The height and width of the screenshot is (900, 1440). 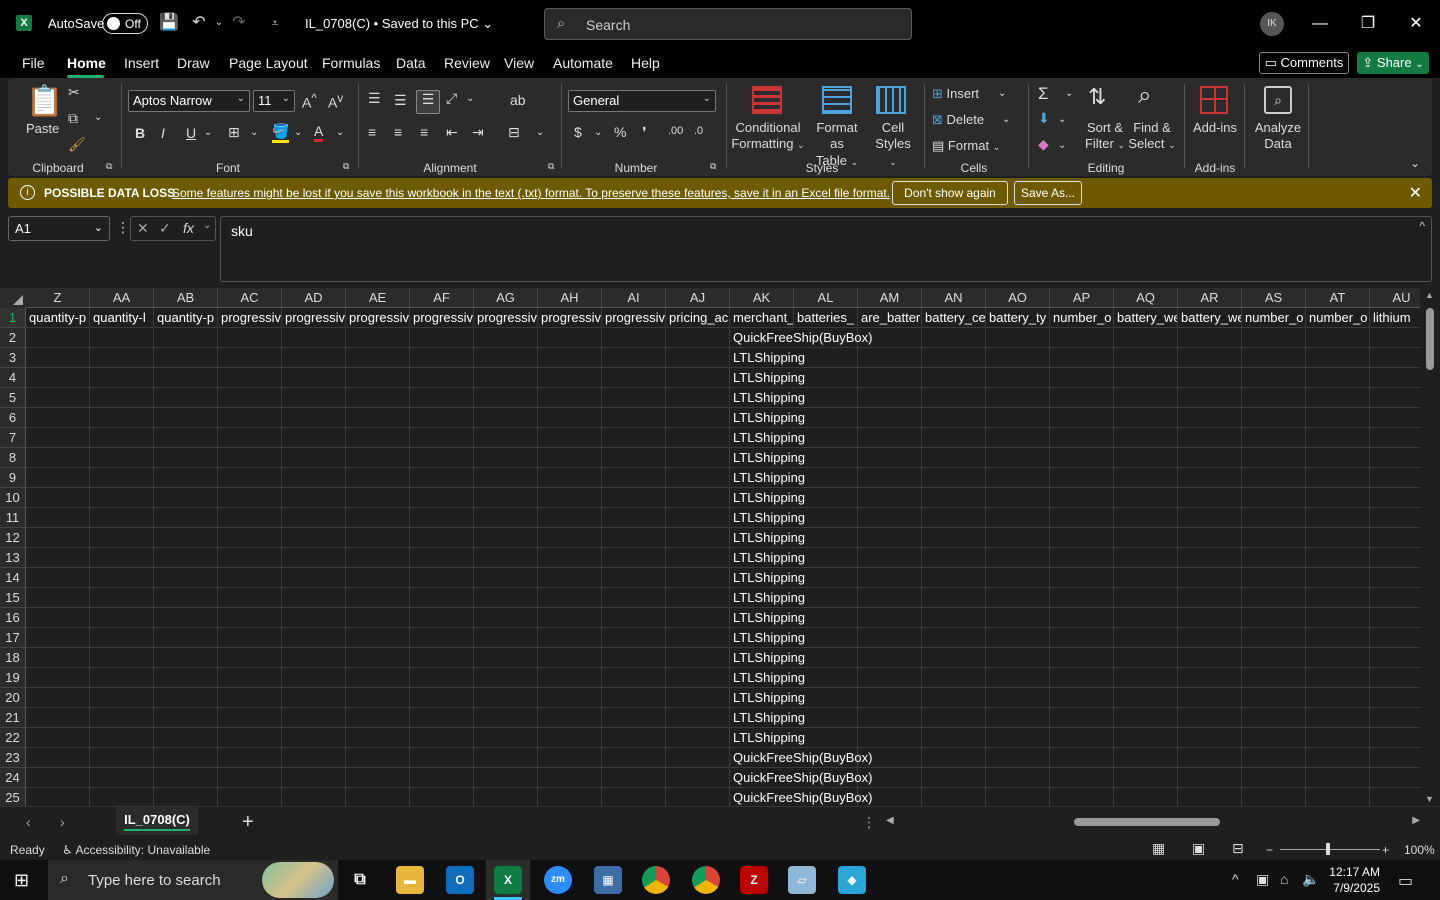 I want to click on cell-ad19, so click(x=314, y=678).